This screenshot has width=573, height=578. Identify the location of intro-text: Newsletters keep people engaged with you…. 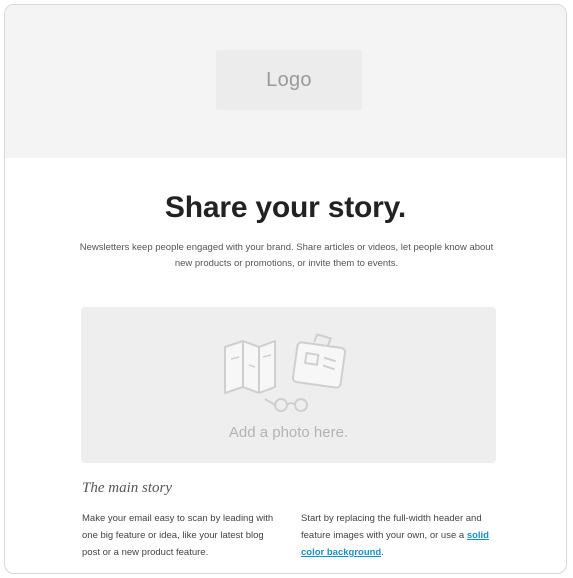
(286, 256).